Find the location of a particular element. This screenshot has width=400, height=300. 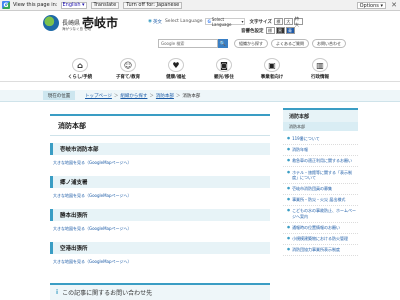

section-heading: 空港出張所 is located at coordinates (160, 248).